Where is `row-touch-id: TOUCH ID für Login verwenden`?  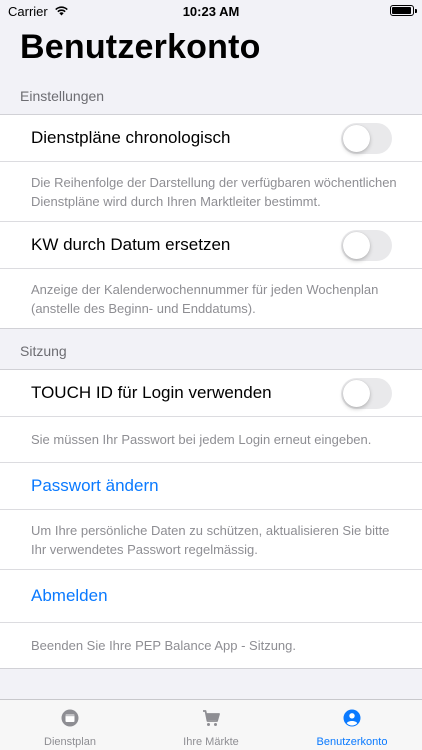
row-touch-id: TOUCH ID für Login verwenden is located at coordinates (211, 393).